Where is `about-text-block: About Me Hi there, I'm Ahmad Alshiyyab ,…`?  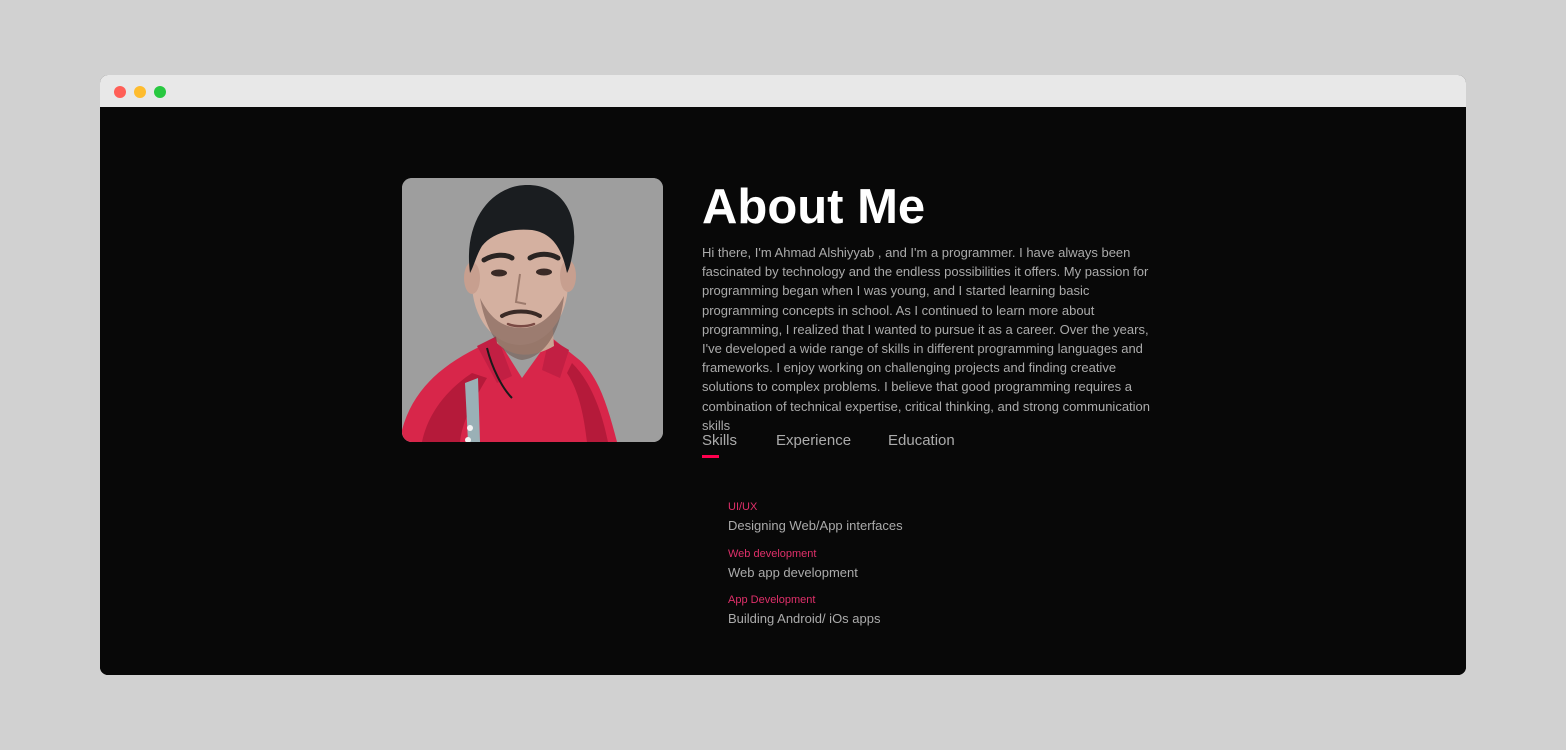 about-text-block: About Me Hi there, I'm Ahmad Alshiyyab ,… is located at coordinates (937, 306).